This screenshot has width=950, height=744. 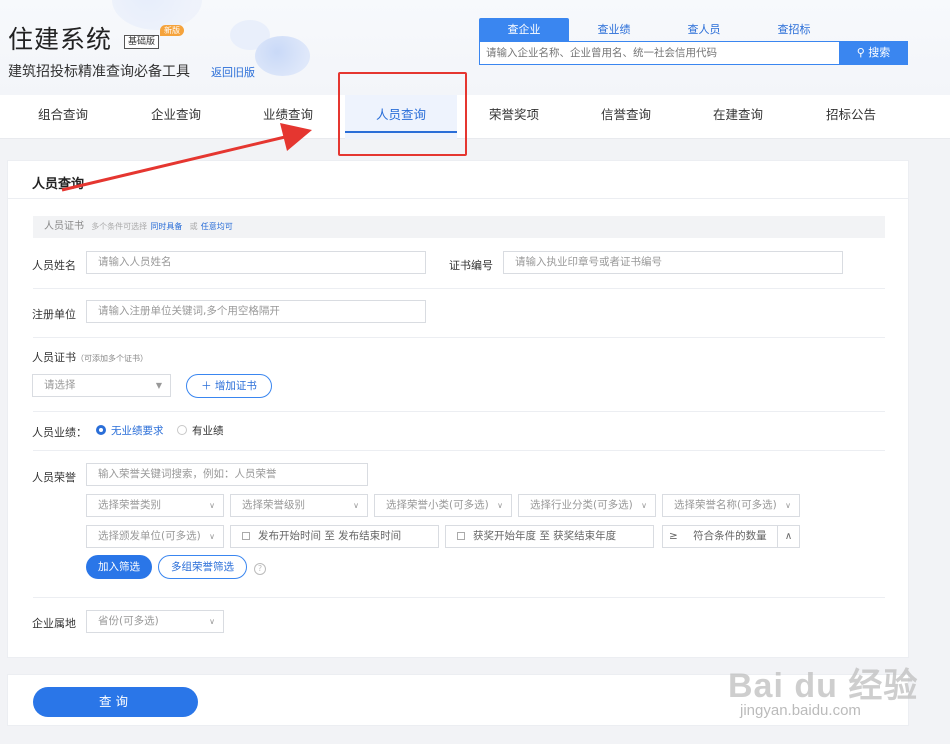 What do you see at coordinates (173, 163) in the screenshot?
I see `arrow-shaft` at bounding box center [173, 163].